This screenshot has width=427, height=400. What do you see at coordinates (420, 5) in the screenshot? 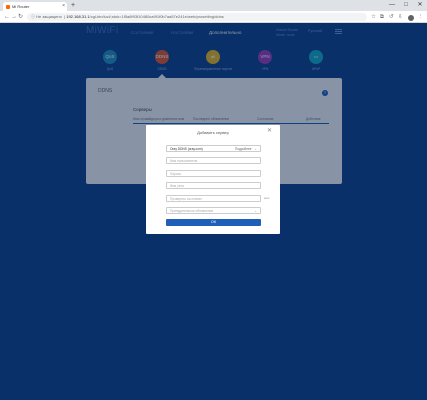
I see `close-window-button: ✕` at bounding box center [420, 5].